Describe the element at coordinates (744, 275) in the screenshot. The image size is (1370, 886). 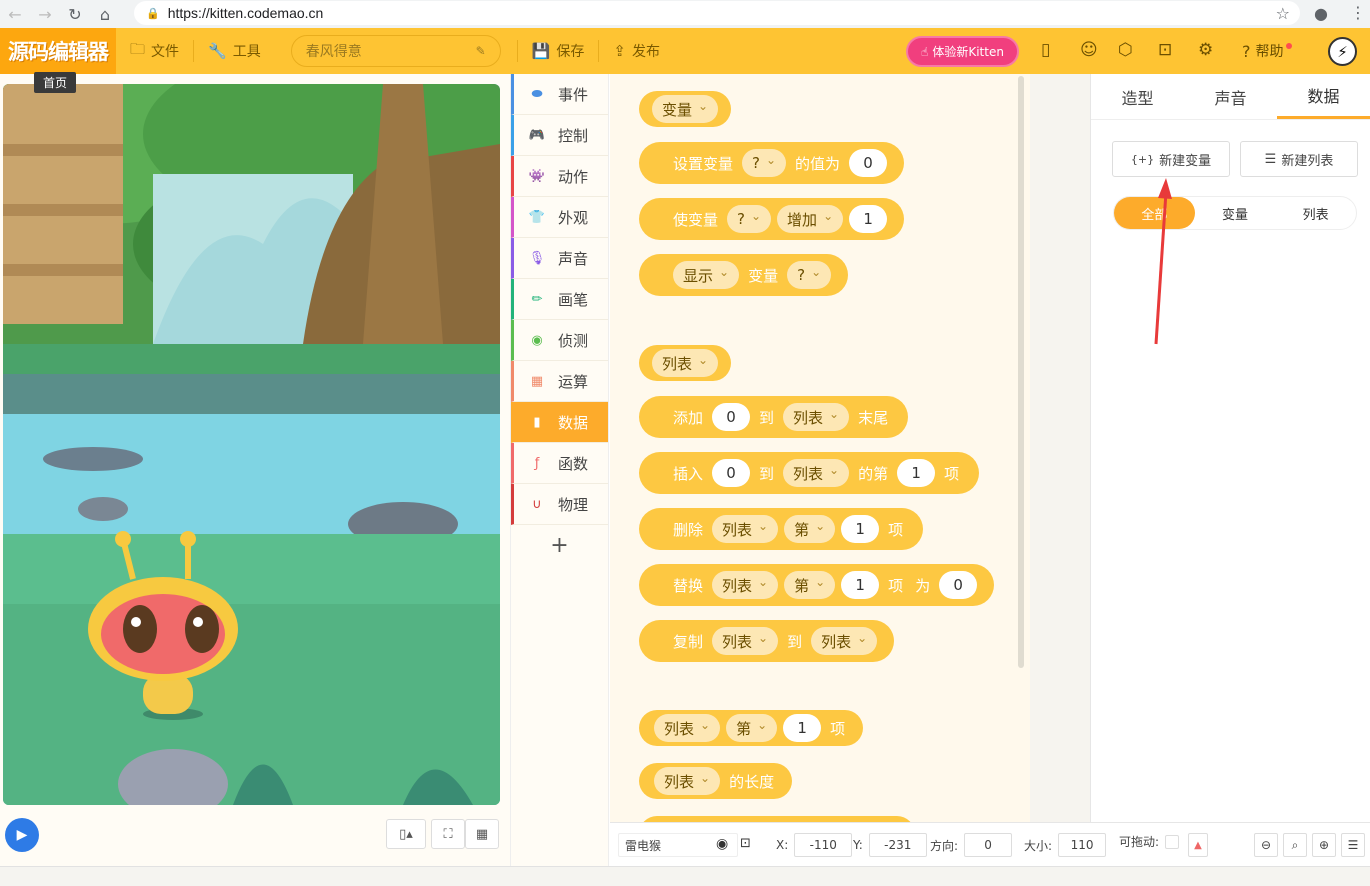
I see `show-variable-block: 显示 变量 ?` at that location.